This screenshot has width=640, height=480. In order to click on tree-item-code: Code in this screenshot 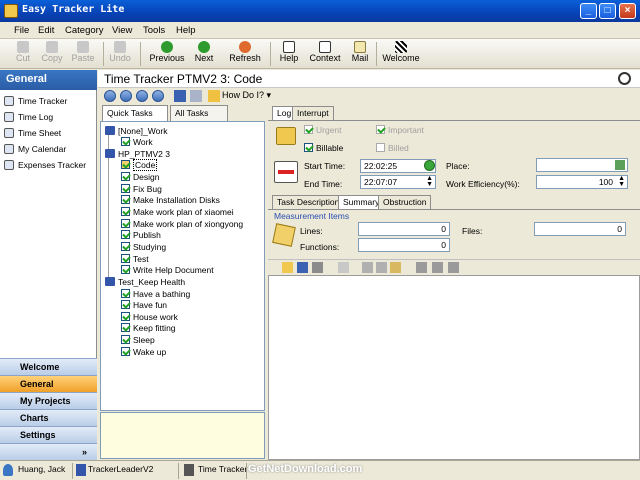, I will do `click(139, 165)`.